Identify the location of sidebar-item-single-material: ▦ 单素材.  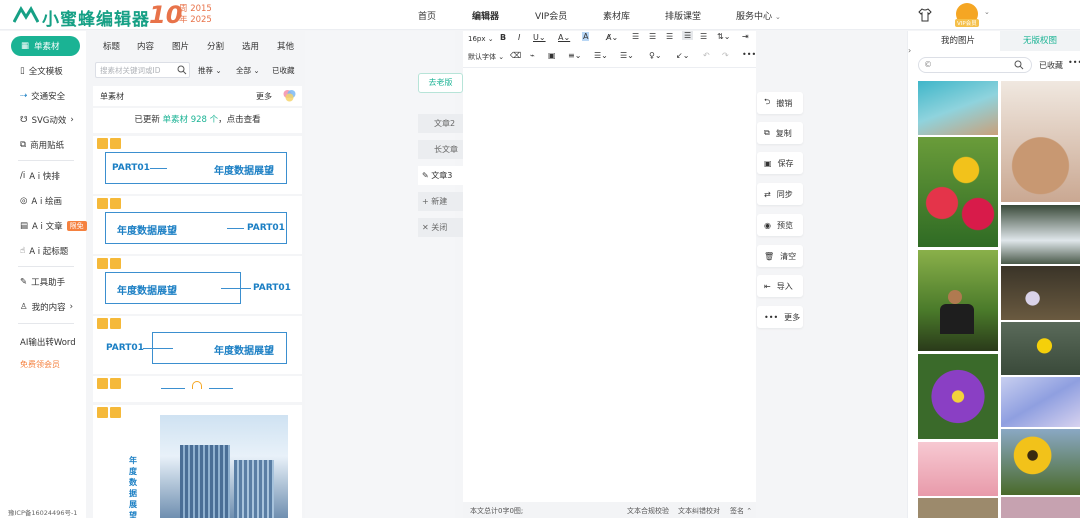
(45, 46).